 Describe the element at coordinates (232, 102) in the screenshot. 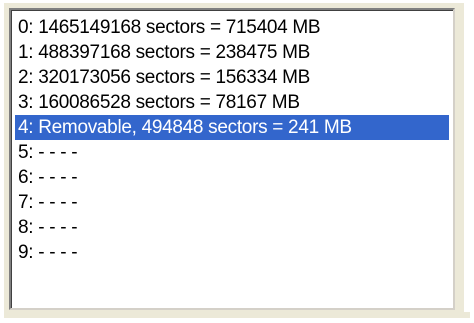

I see `drive-list-item-3: 3: 160086528 sectors = 78167 MB` at that location.